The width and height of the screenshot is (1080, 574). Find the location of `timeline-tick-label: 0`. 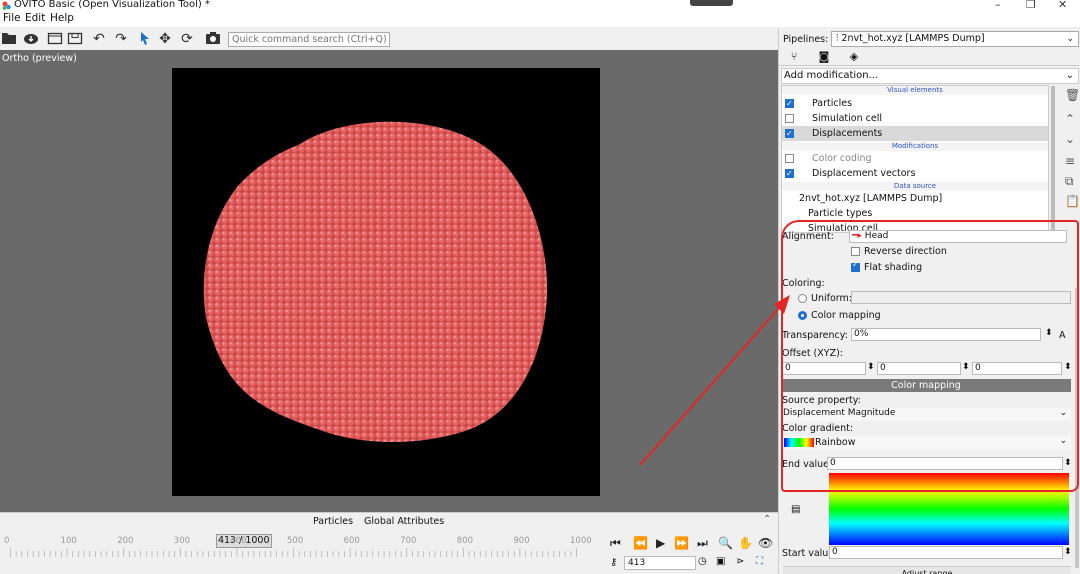

timeline-tick-label: 0 is located at coordinates (7, 541).